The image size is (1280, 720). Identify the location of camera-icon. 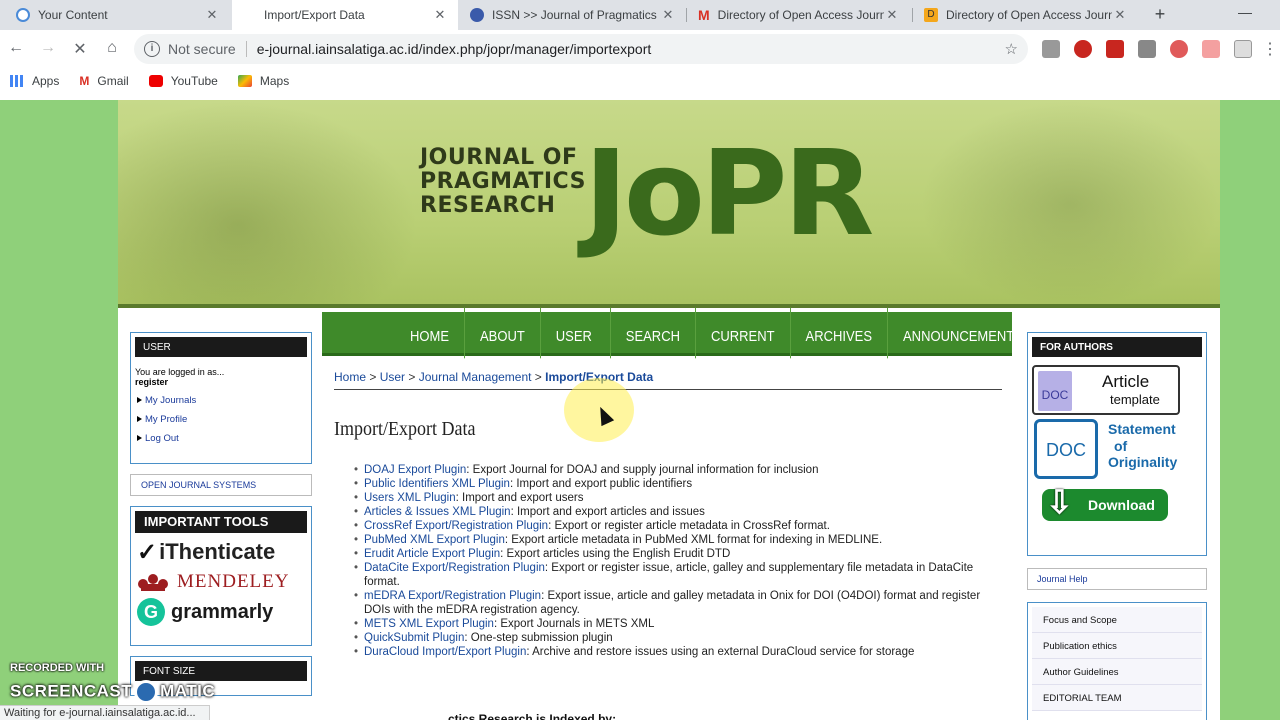
(1147, 49).